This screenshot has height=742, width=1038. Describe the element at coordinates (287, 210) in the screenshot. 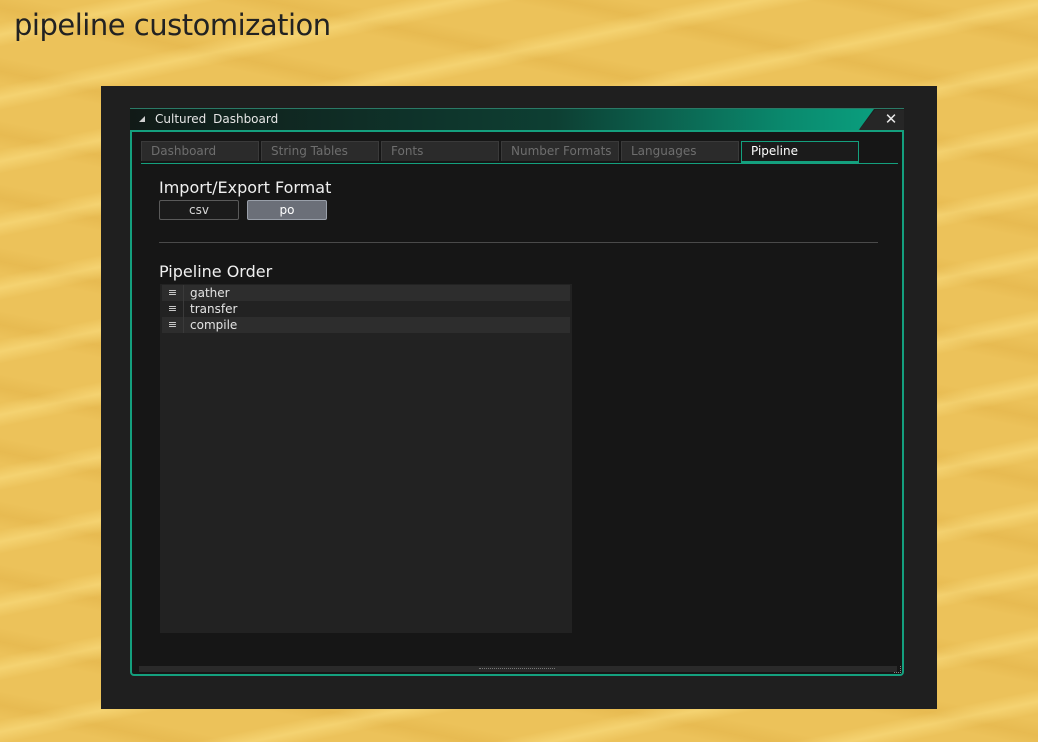

I see `format-po-button: po` at that location.